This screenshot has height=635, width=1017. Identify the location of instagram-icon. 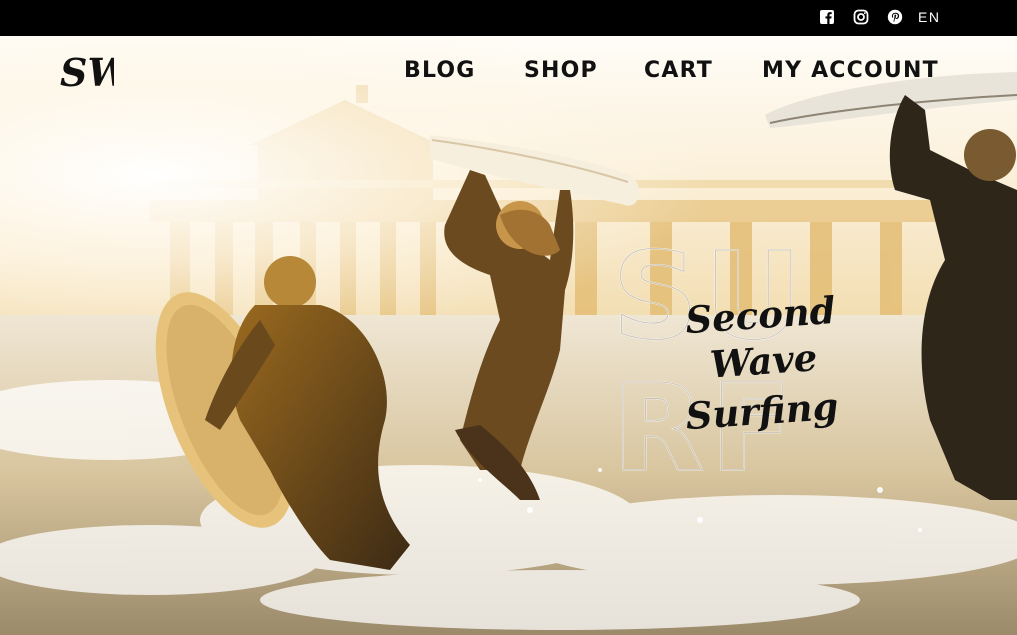
(861, 17).